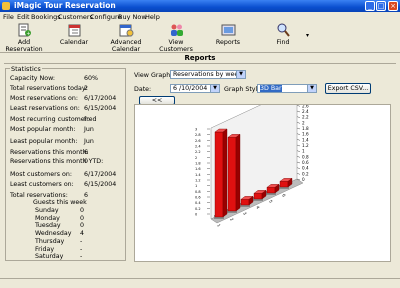 Image resolution: width=400 pixels, height=288 pixels. Describe the element at coordinates (53, 234) in the screenshot. I see `week-day-label: Wednesday` at that location.